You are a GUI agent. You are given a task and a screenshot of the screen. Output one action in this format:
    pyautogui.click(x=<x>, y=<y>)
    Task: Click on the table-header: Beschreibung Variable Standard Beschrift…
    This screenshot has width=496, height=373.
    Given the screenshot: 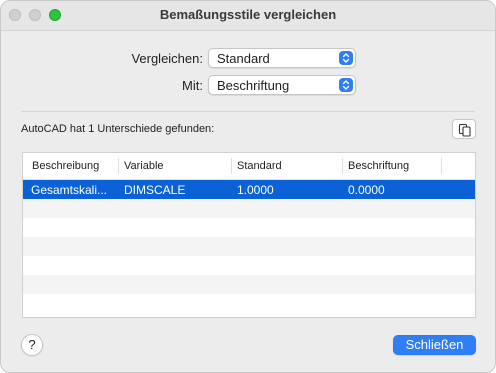 What is the action you would take?
    pyautogui.click(x=249, y=166)
    